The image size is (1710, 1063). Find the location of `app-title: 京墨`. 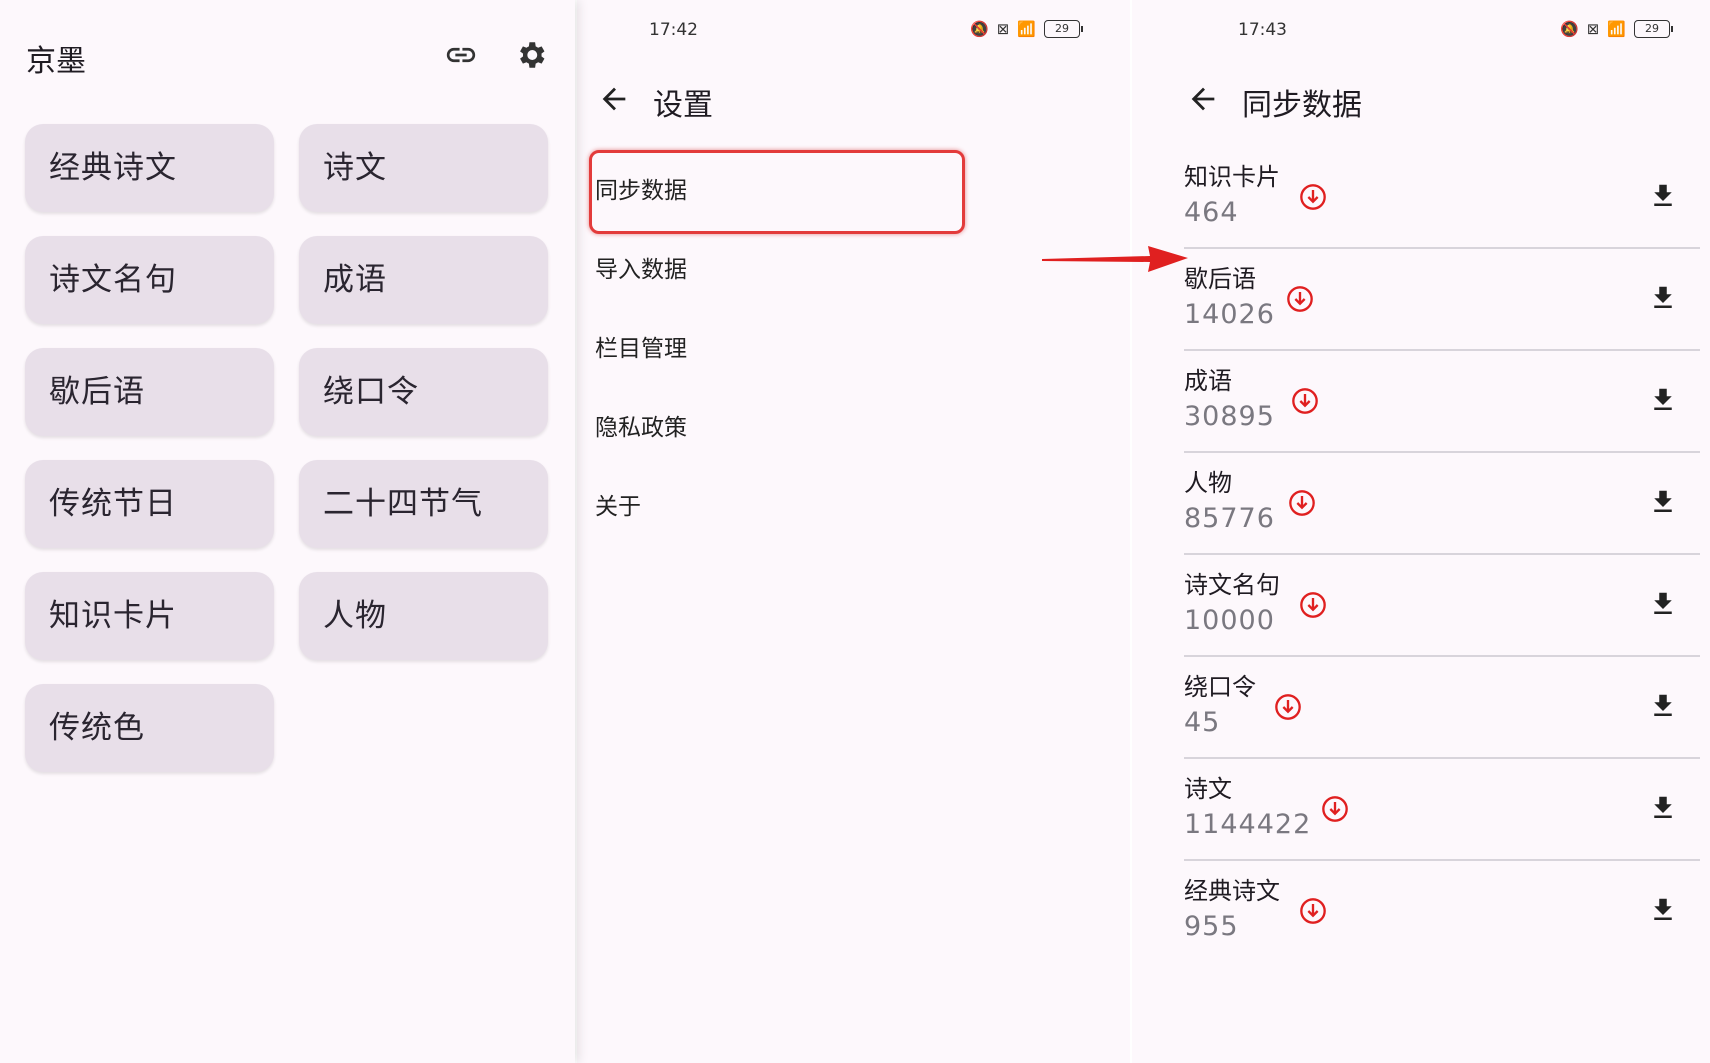

app-title: 京墨 is located at coordinates (56, 61).